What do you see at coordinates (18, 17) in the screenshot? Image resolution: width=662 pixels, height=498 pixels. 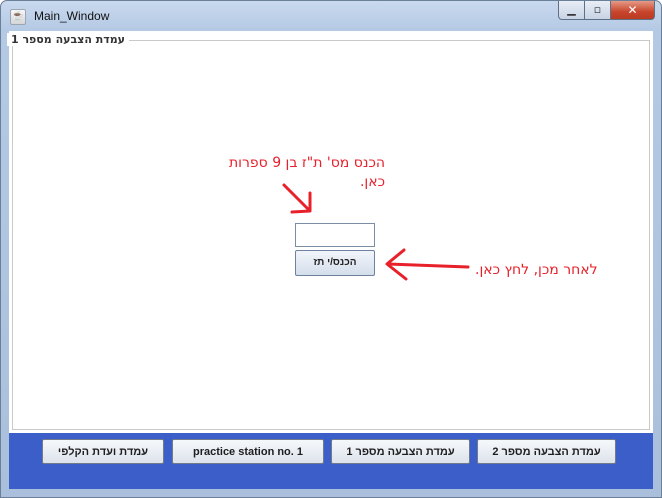 I see `java-cup-icon: ☕` at bounding box center [18, 17].